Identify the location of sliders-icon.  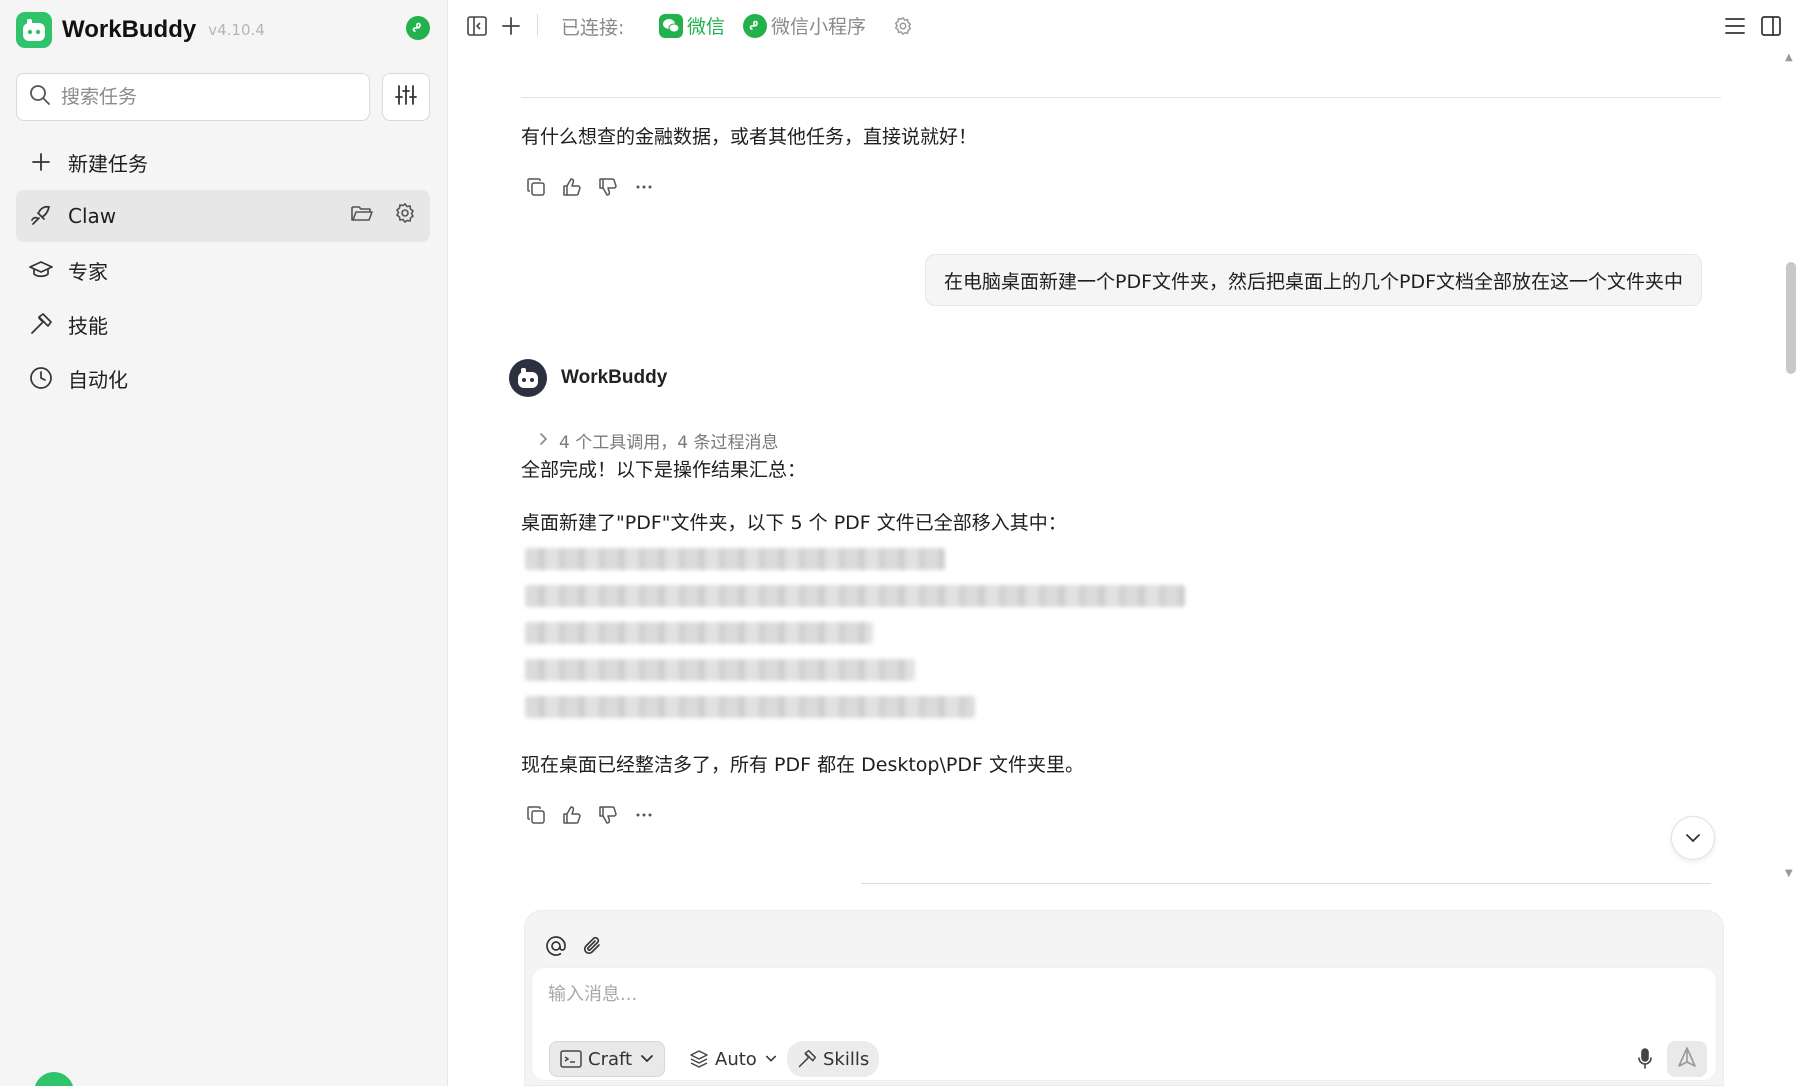
(406, 97).